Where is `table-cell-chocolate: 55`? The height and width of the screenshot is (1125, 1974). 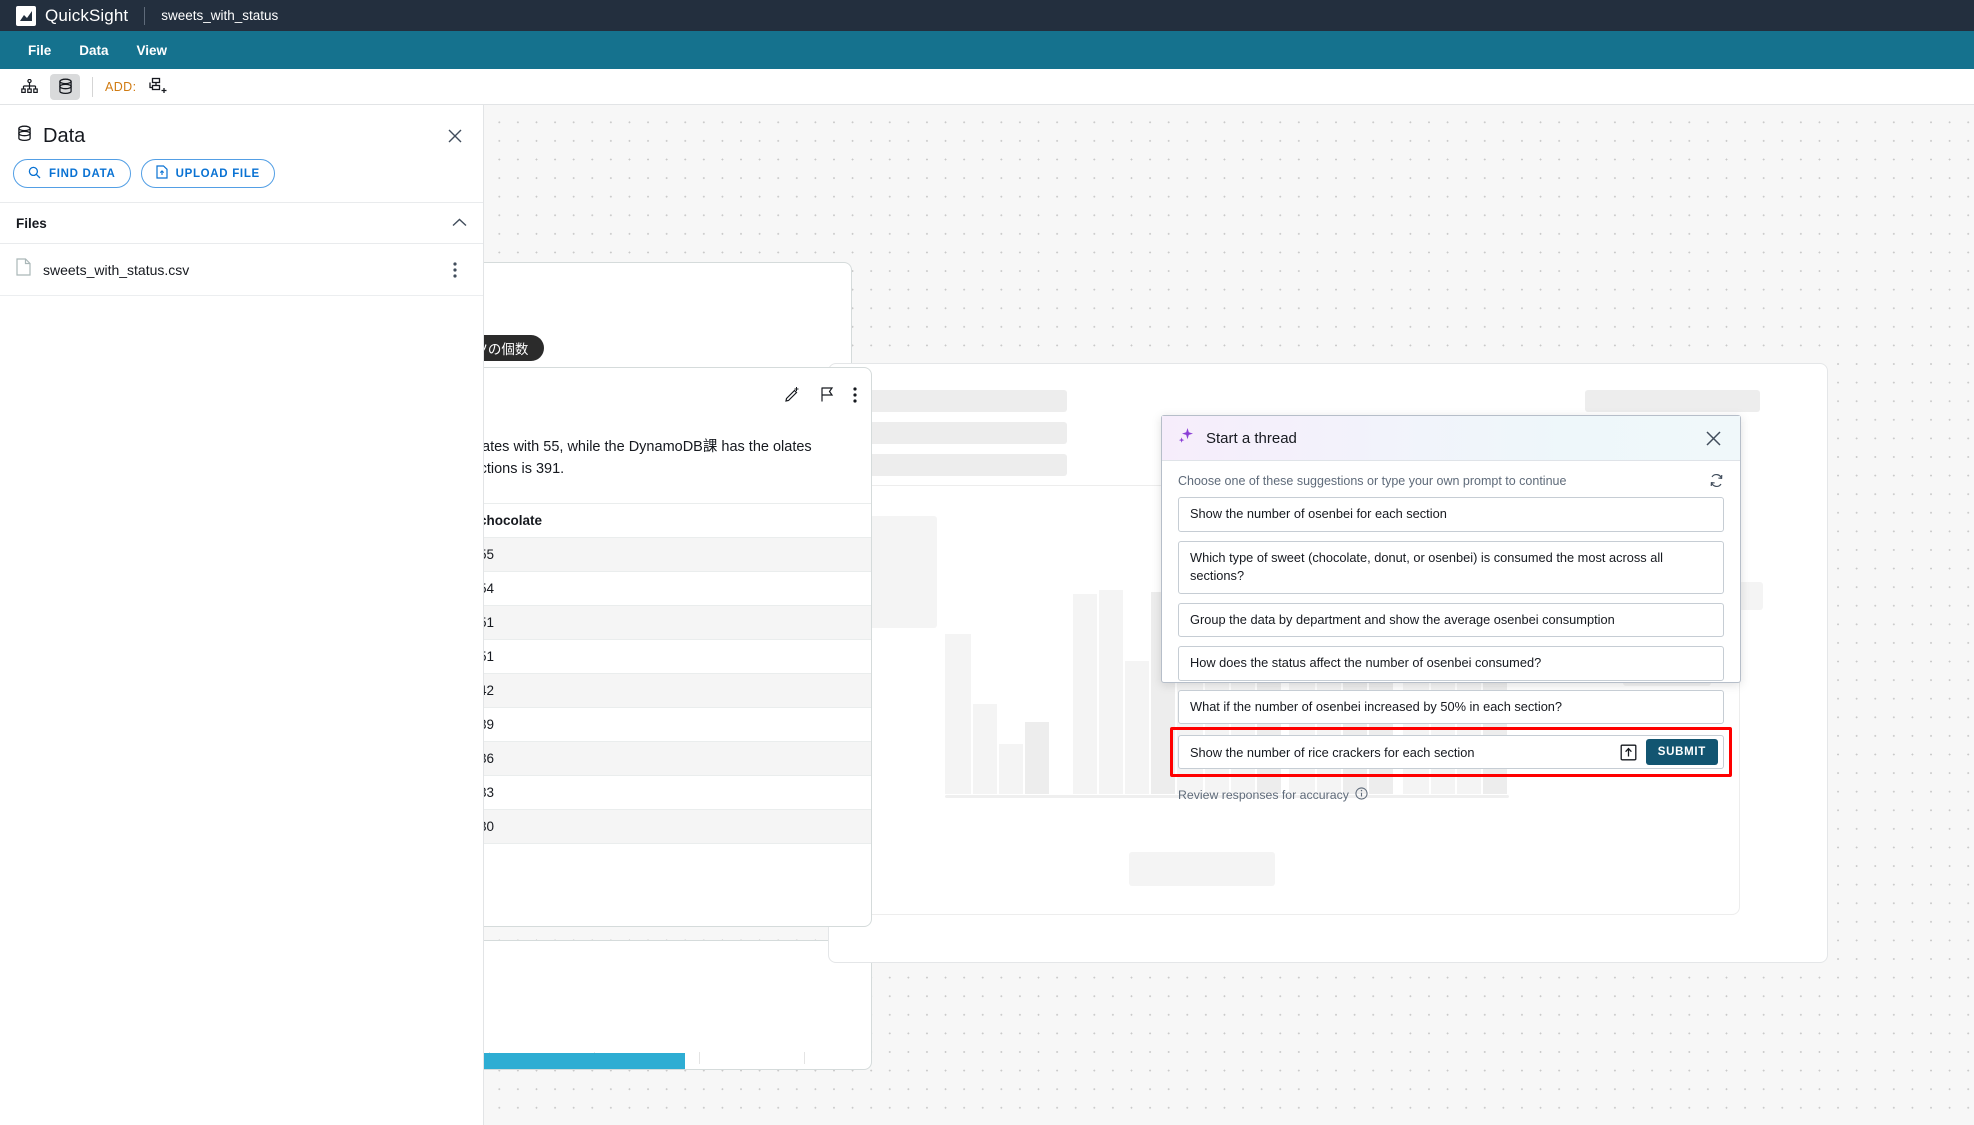
table-cell-chocolate: 55 is located at coordinates (677, 554).